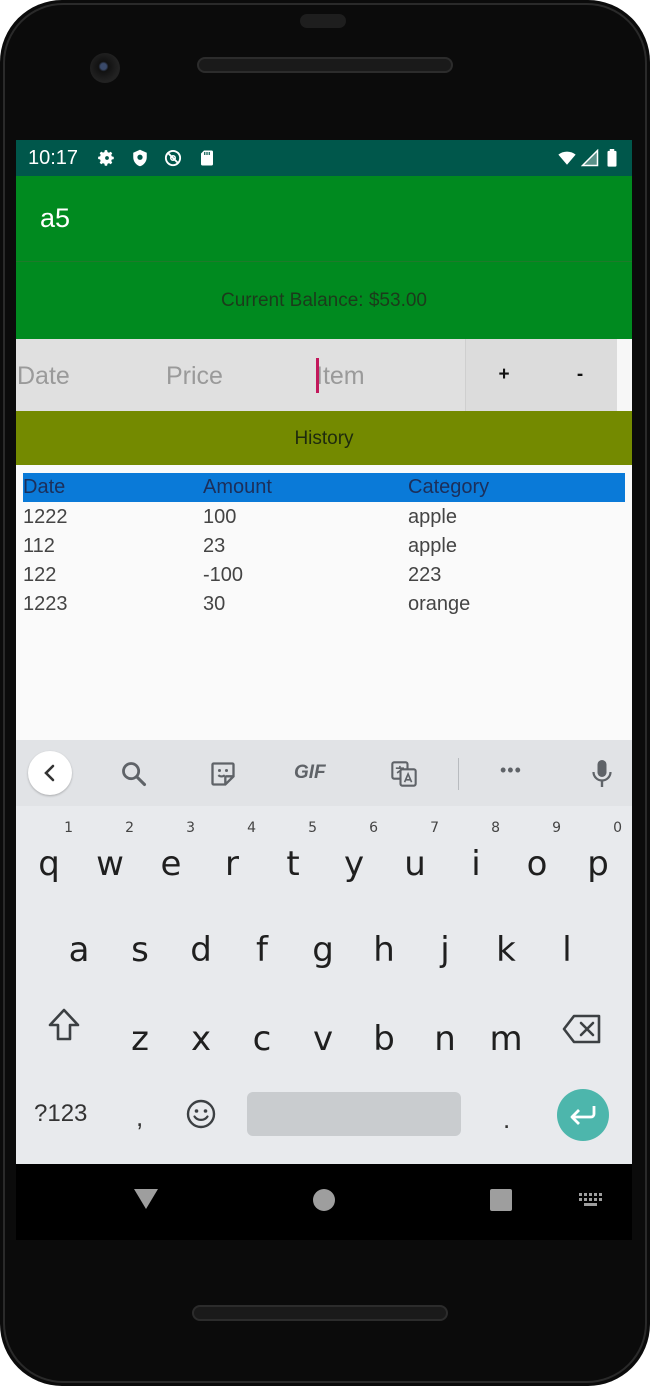  Describe the element at coordinates (458, 774) in the screenshot. I see `toolbar-divider` at that location.